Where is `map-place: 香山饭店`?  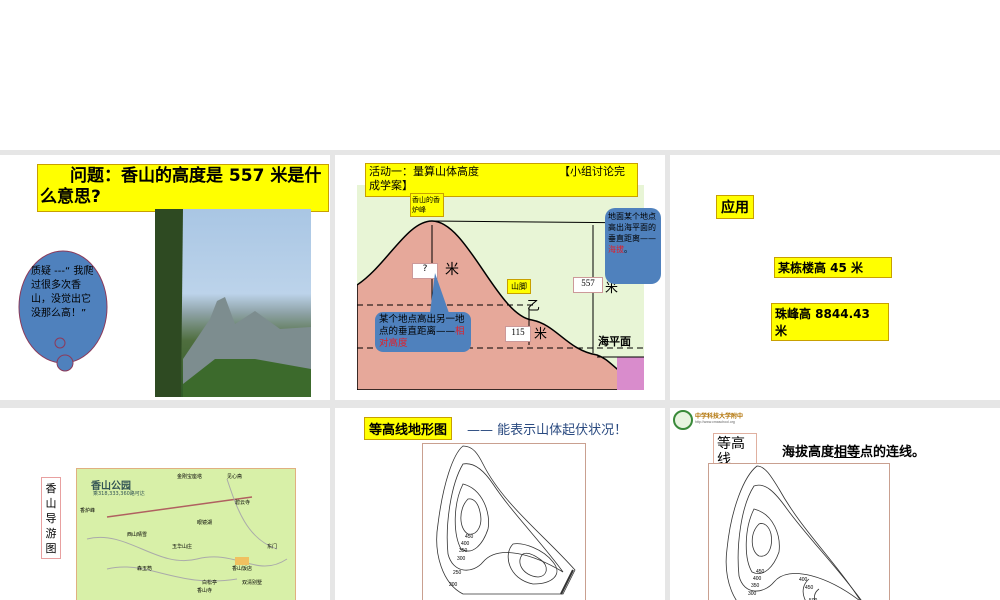 map-place: 香山饭店 is located at coordinates (242, 569).